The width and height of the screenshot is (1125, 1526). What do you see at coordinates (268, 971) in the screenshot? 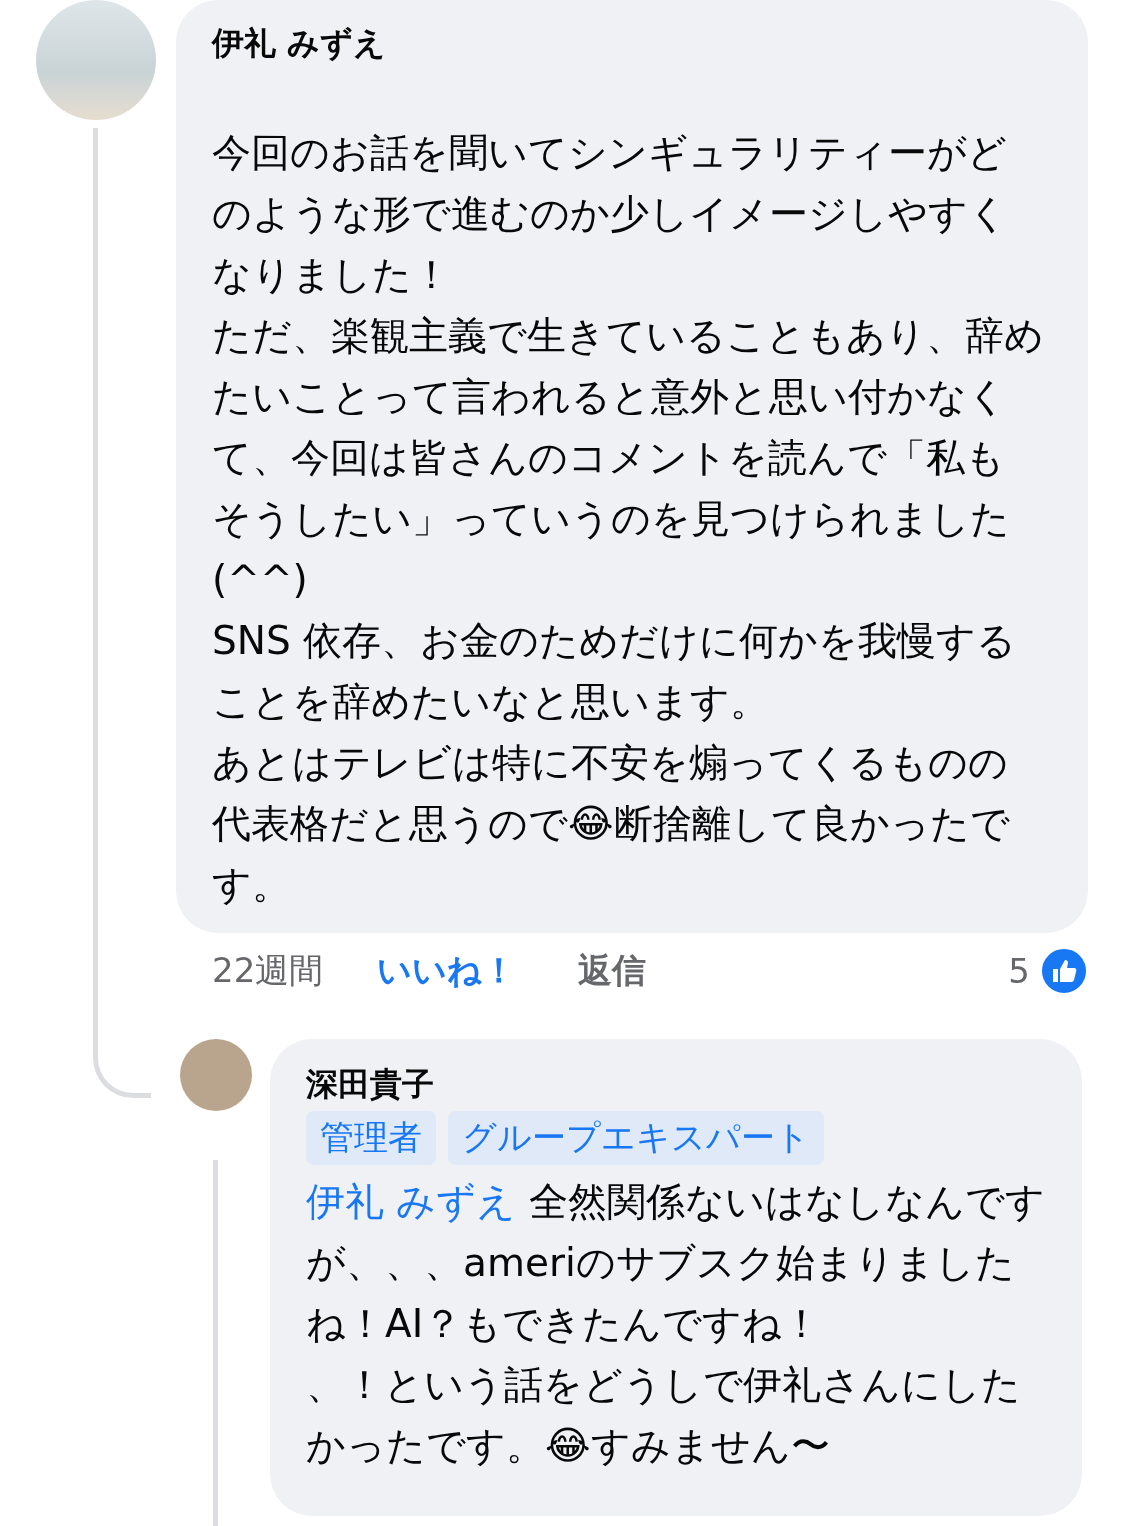
I see `timestamp: 22週間` at bounding box center [268, 971].